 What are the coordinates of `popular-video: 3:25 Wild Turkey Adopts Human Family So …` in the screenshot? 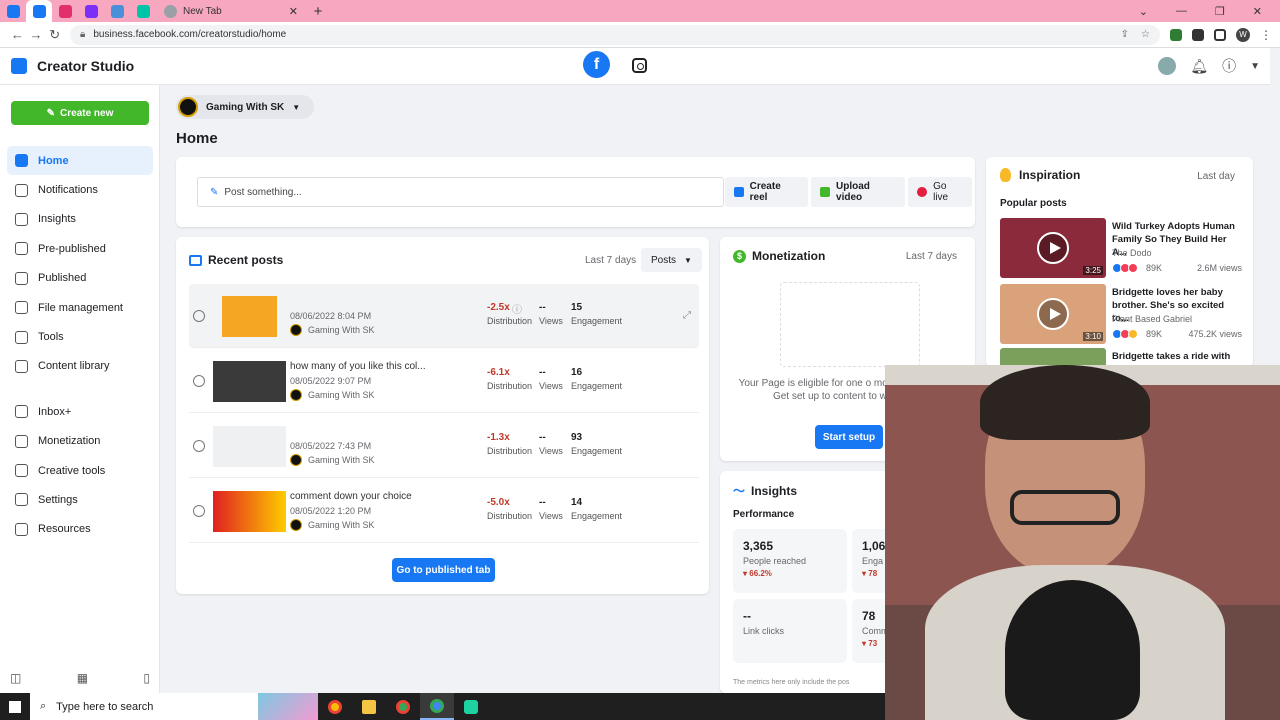 It's located at (1121, 248).